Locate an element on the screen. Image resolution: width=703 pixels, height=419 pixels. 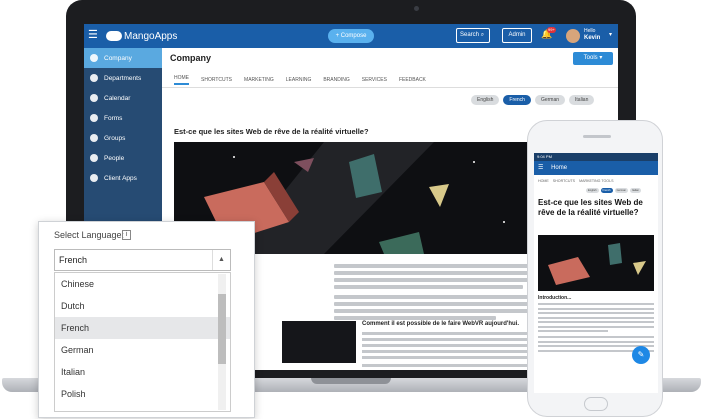
status-time: 9:04 PM is located at coordinates (544, 156).